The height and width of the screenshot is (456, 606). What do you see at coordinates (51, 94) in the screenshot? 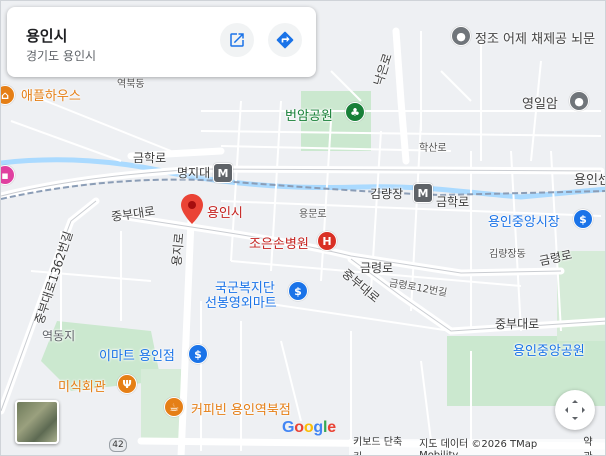
I see `poi-label: 애플하우스` at bounding box center [51, 94].